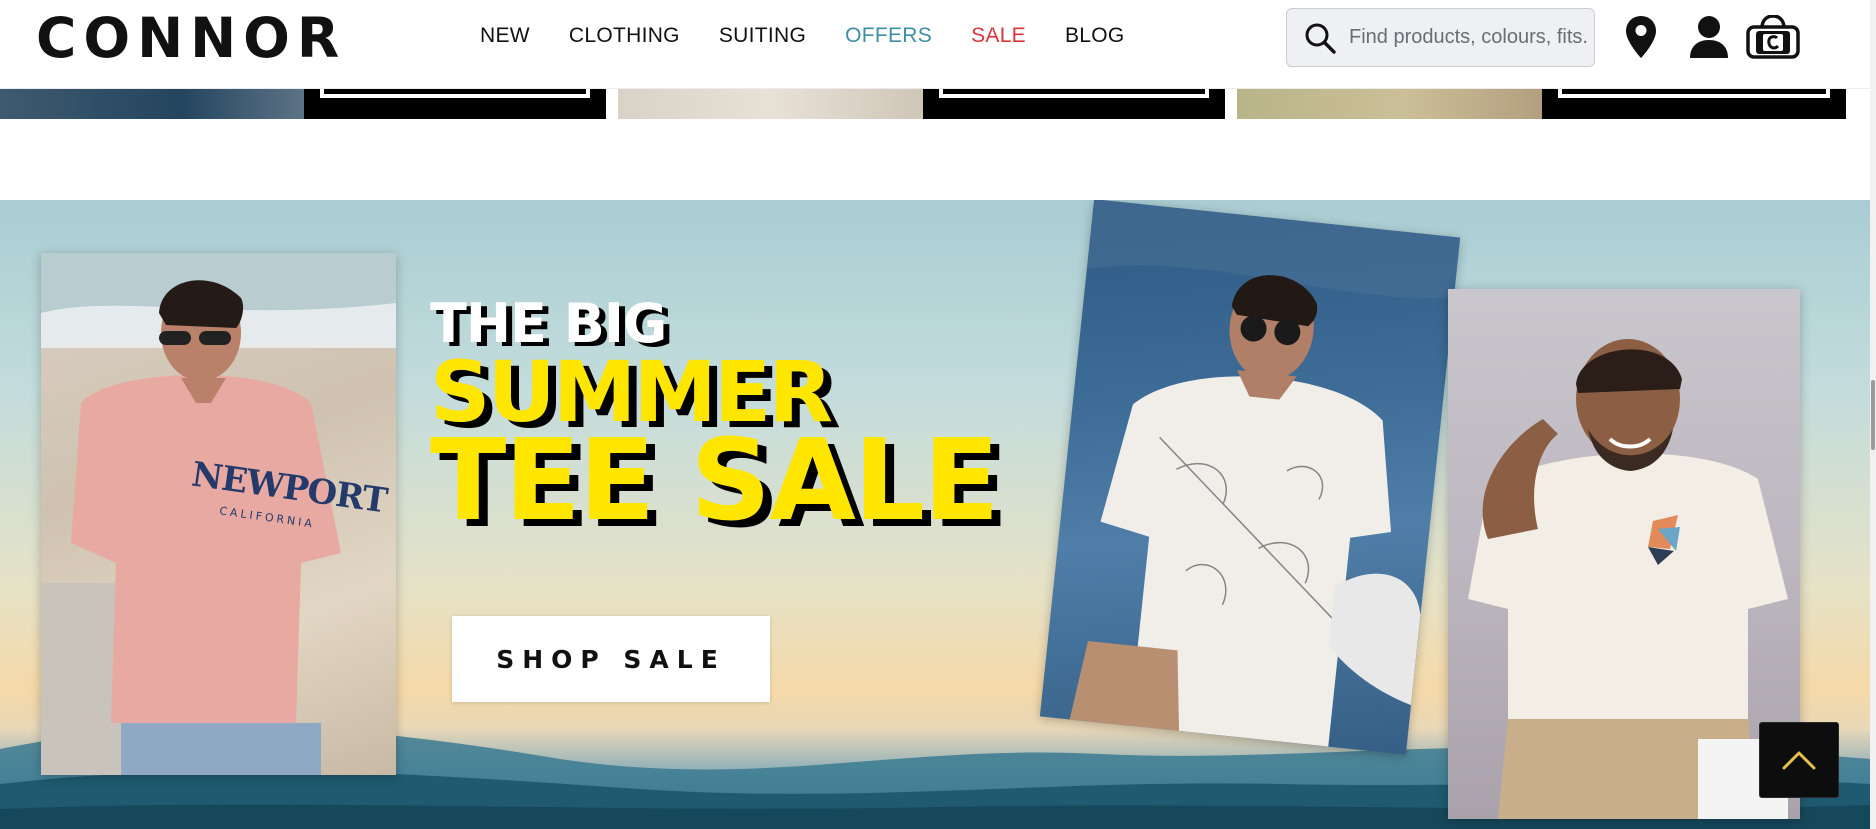 The image size is (1876, 829). What do you see at coordinates (191, 38) in the screenshot?
I see `brand-logo: CONNOR` at bounding box center [191, 38].